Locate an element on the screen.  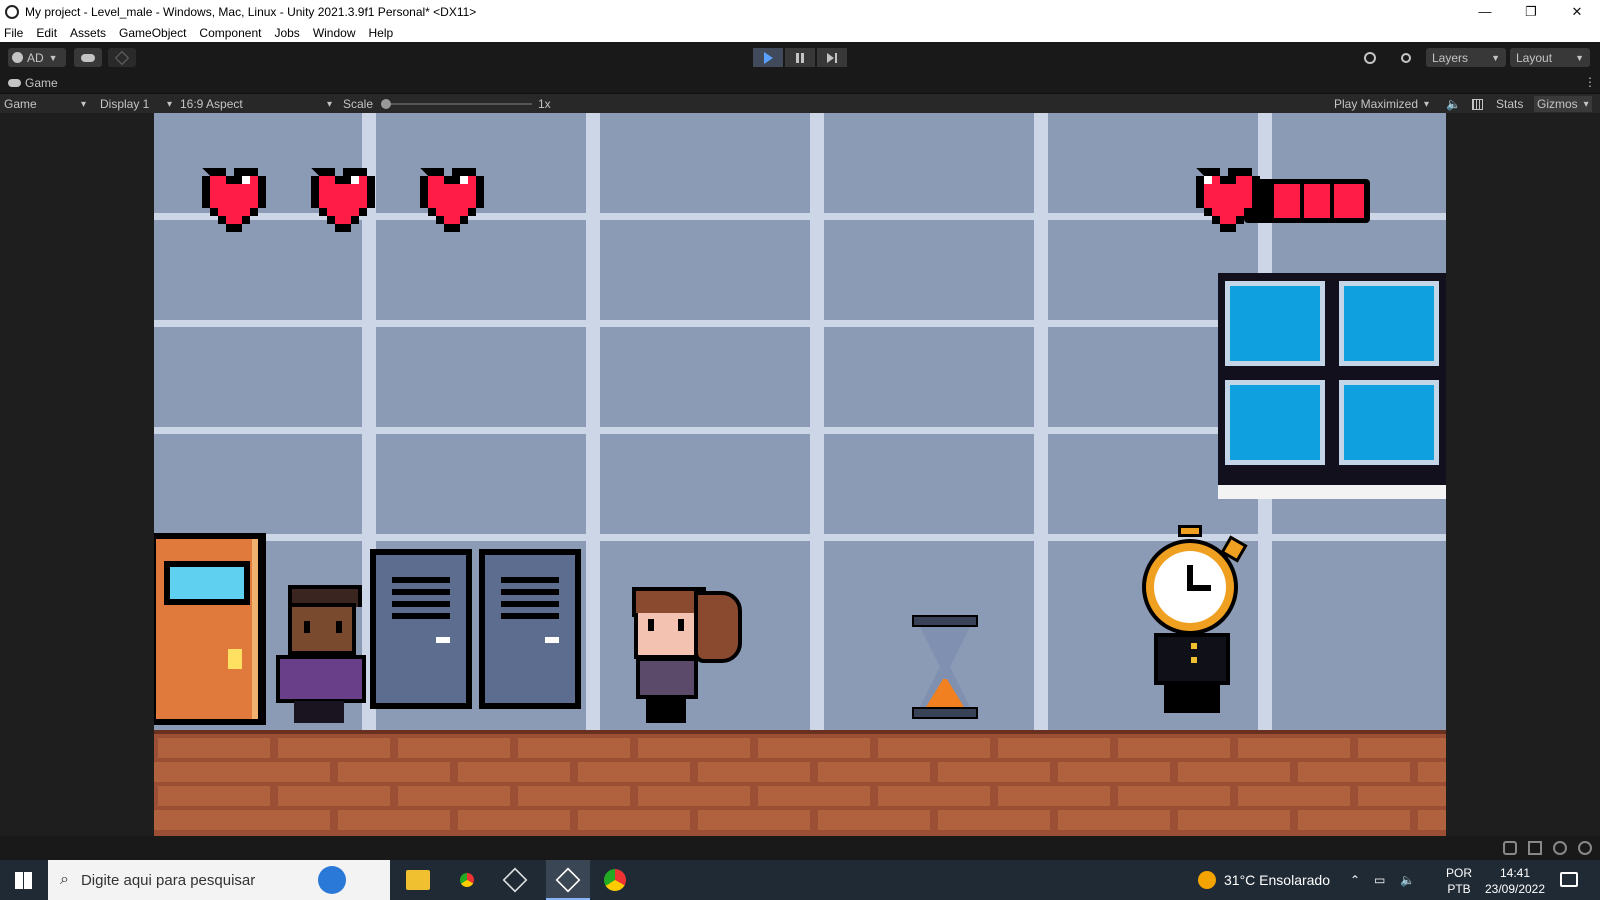
window-sill is located at coordinates (1332, 492).